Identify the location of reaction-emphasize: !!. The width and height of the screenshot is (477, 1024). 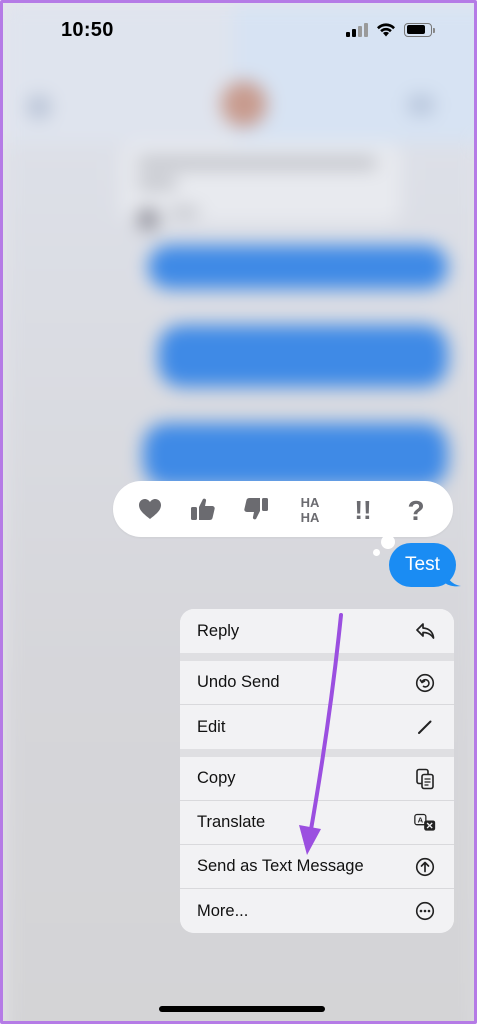
(363, 509).